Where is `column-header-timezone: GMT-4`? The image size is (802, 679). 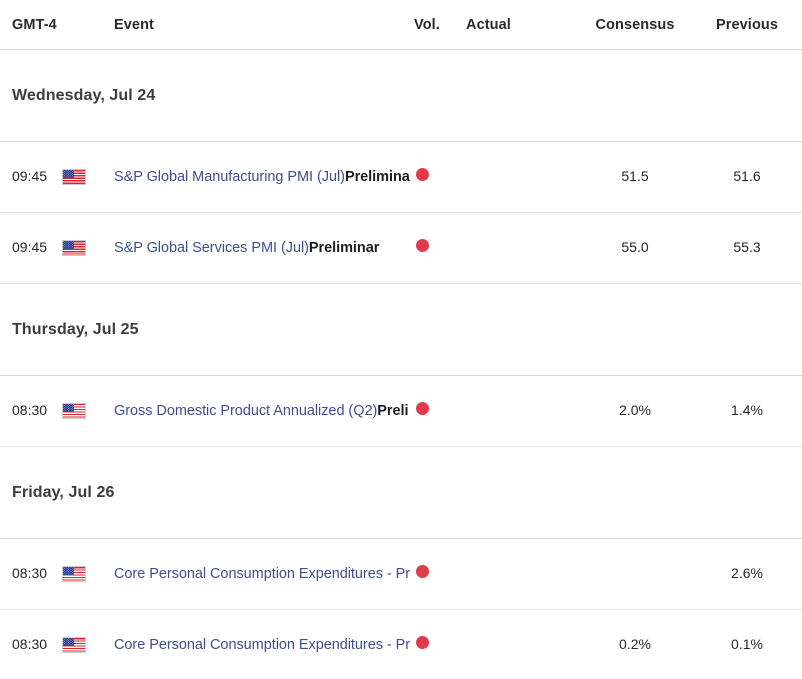
column-header-timezone: GMT-4 is located at coordinates (34, 24).